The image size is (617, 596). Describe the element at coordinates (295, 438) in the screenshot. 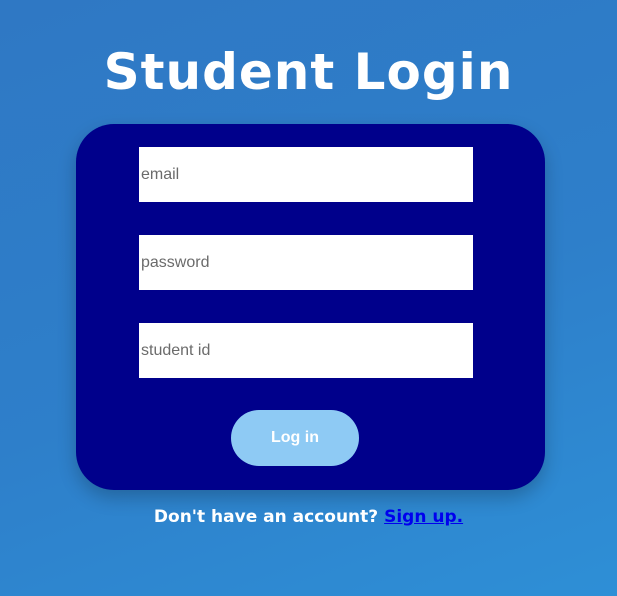

I see `login-button: Log in` at that location.